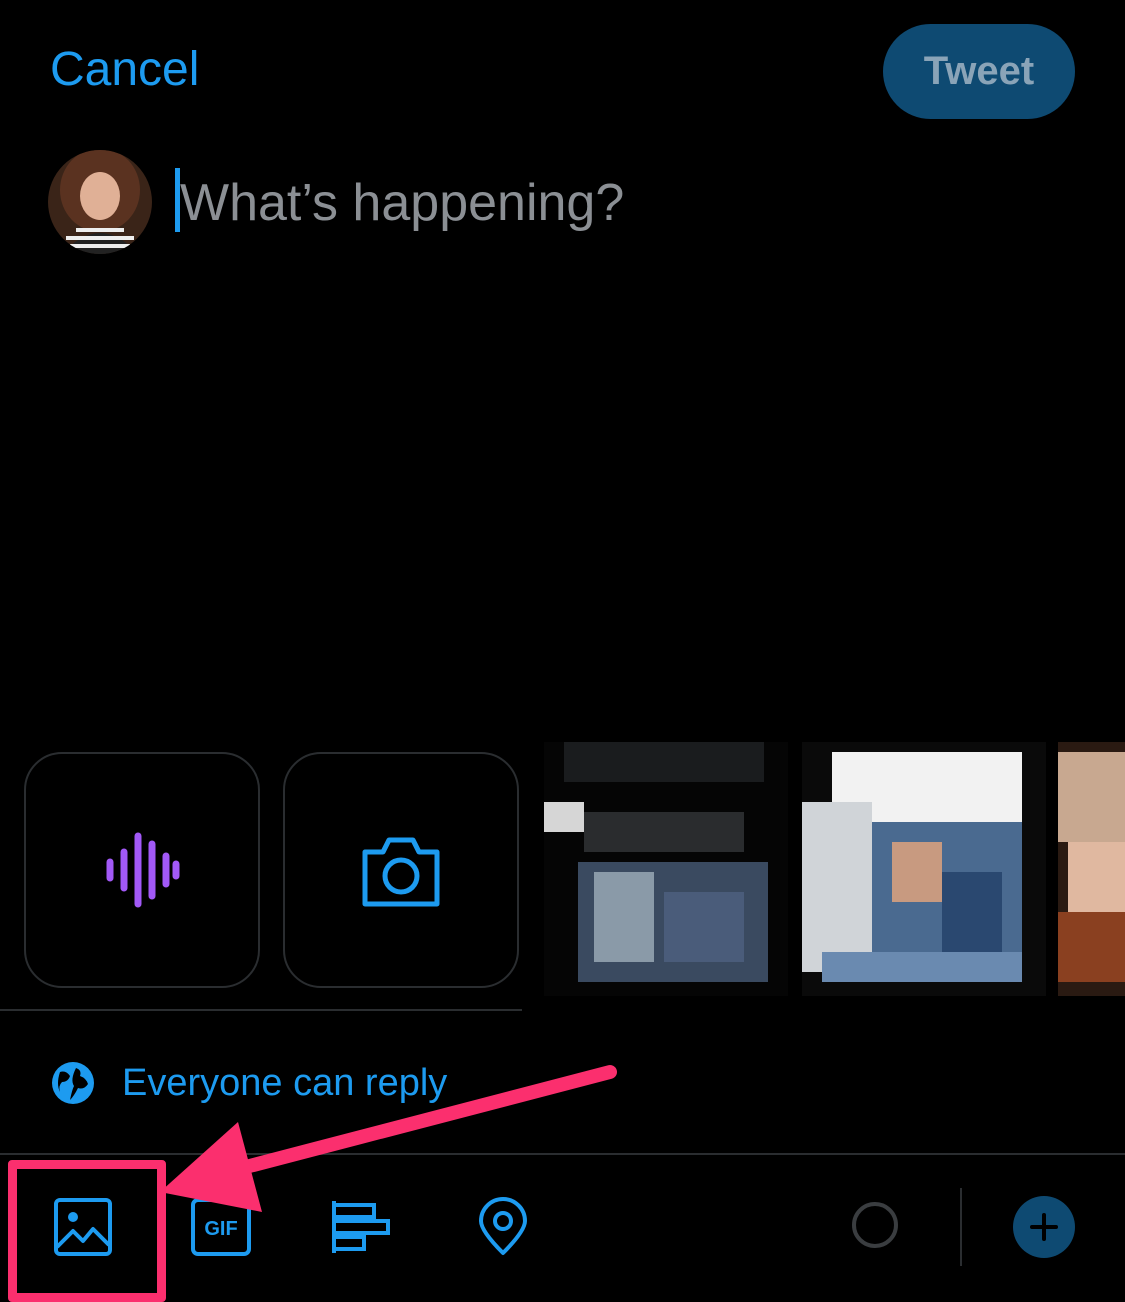 The height and width of the screenshot is (1302, 1125). I want to click on cancel-button: Cancel, so click(124, 69).